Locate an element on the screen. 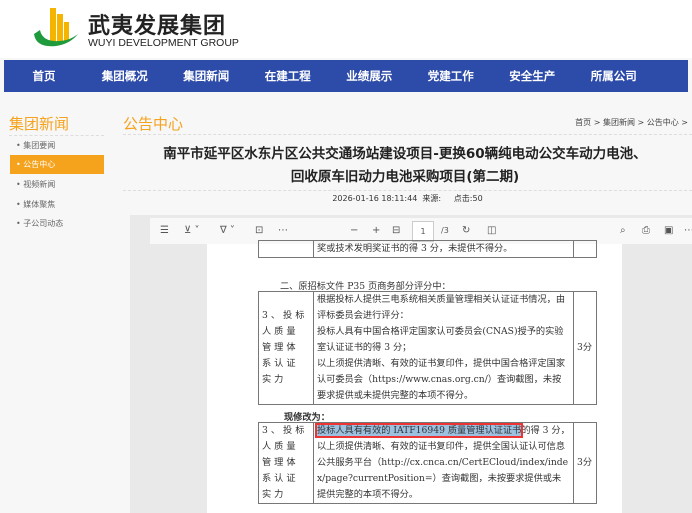 This screenshot has height=513, width=692. nav-home: 首页 is located at coordinates (44, 76).